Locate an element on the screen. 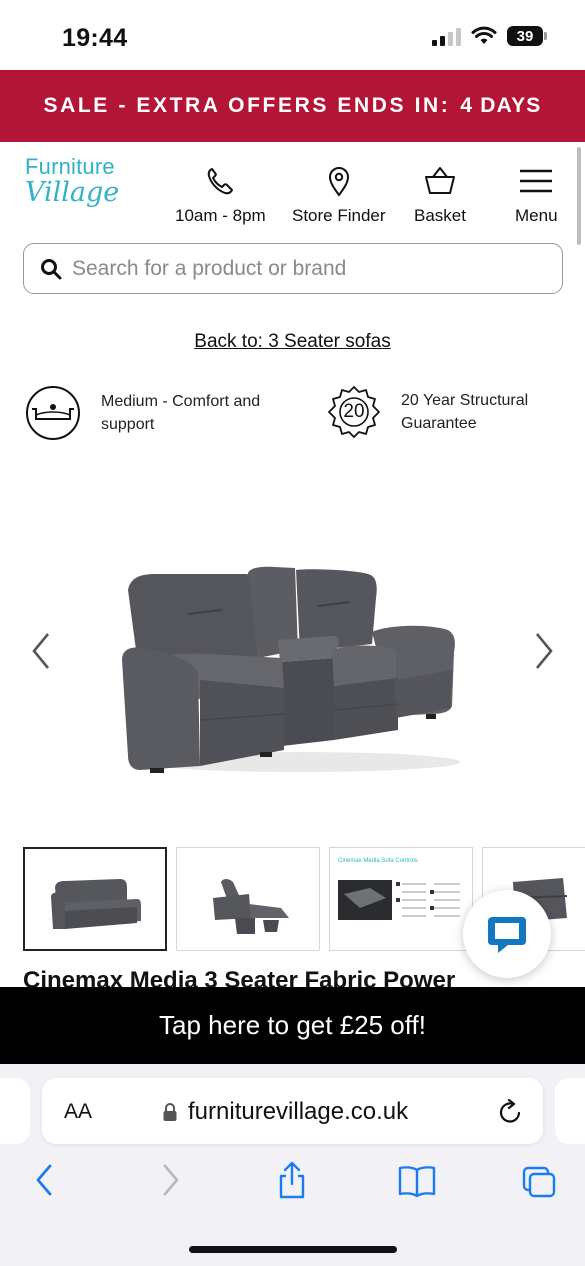 The image size is (585, 1266). comfort-feature: Medium - Comfort and support is located at coordinates (148, 413).